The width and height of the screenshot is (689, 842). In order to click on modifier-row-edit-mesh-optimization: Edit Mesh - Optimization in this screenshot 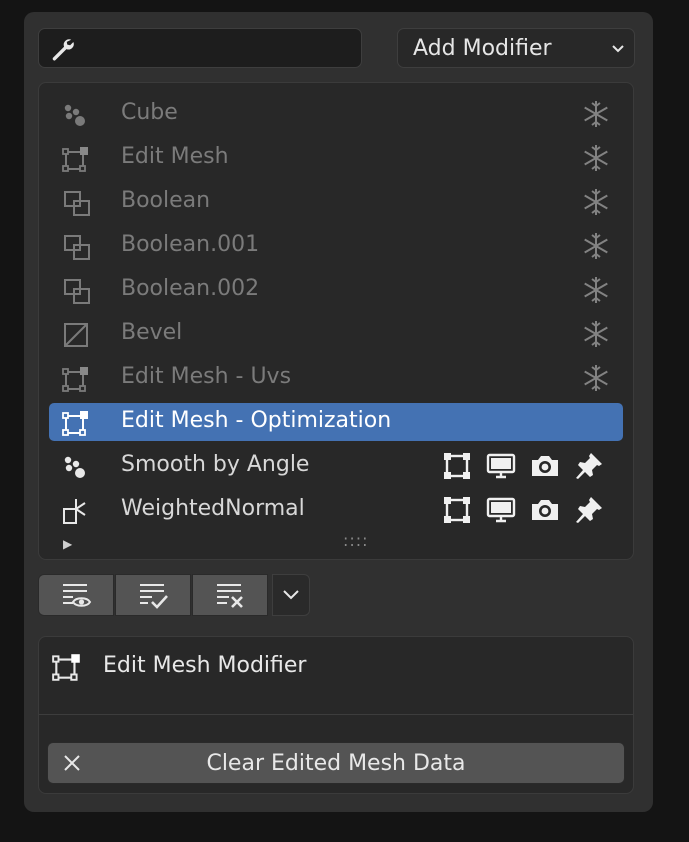, I will do `click(336, 422)`.